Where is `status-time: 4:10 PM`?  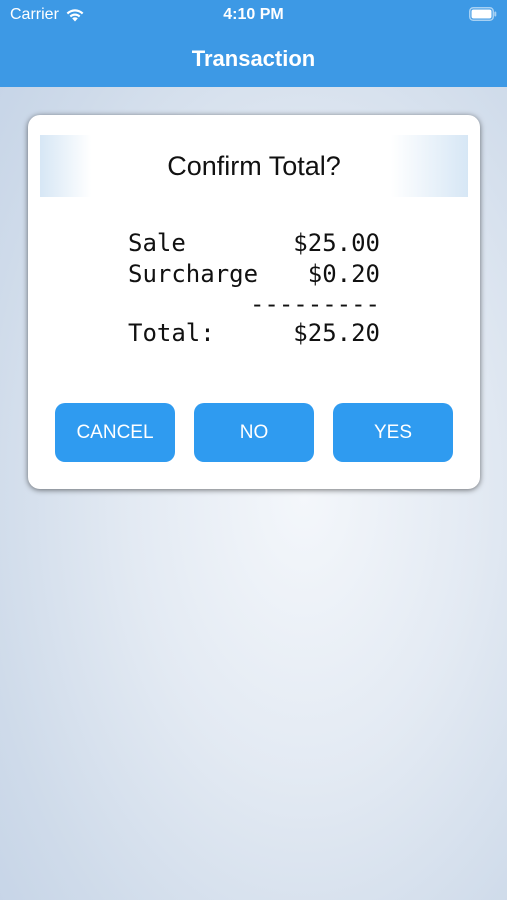
status-time: 4:10 PM is located at coordinates (253, 14).